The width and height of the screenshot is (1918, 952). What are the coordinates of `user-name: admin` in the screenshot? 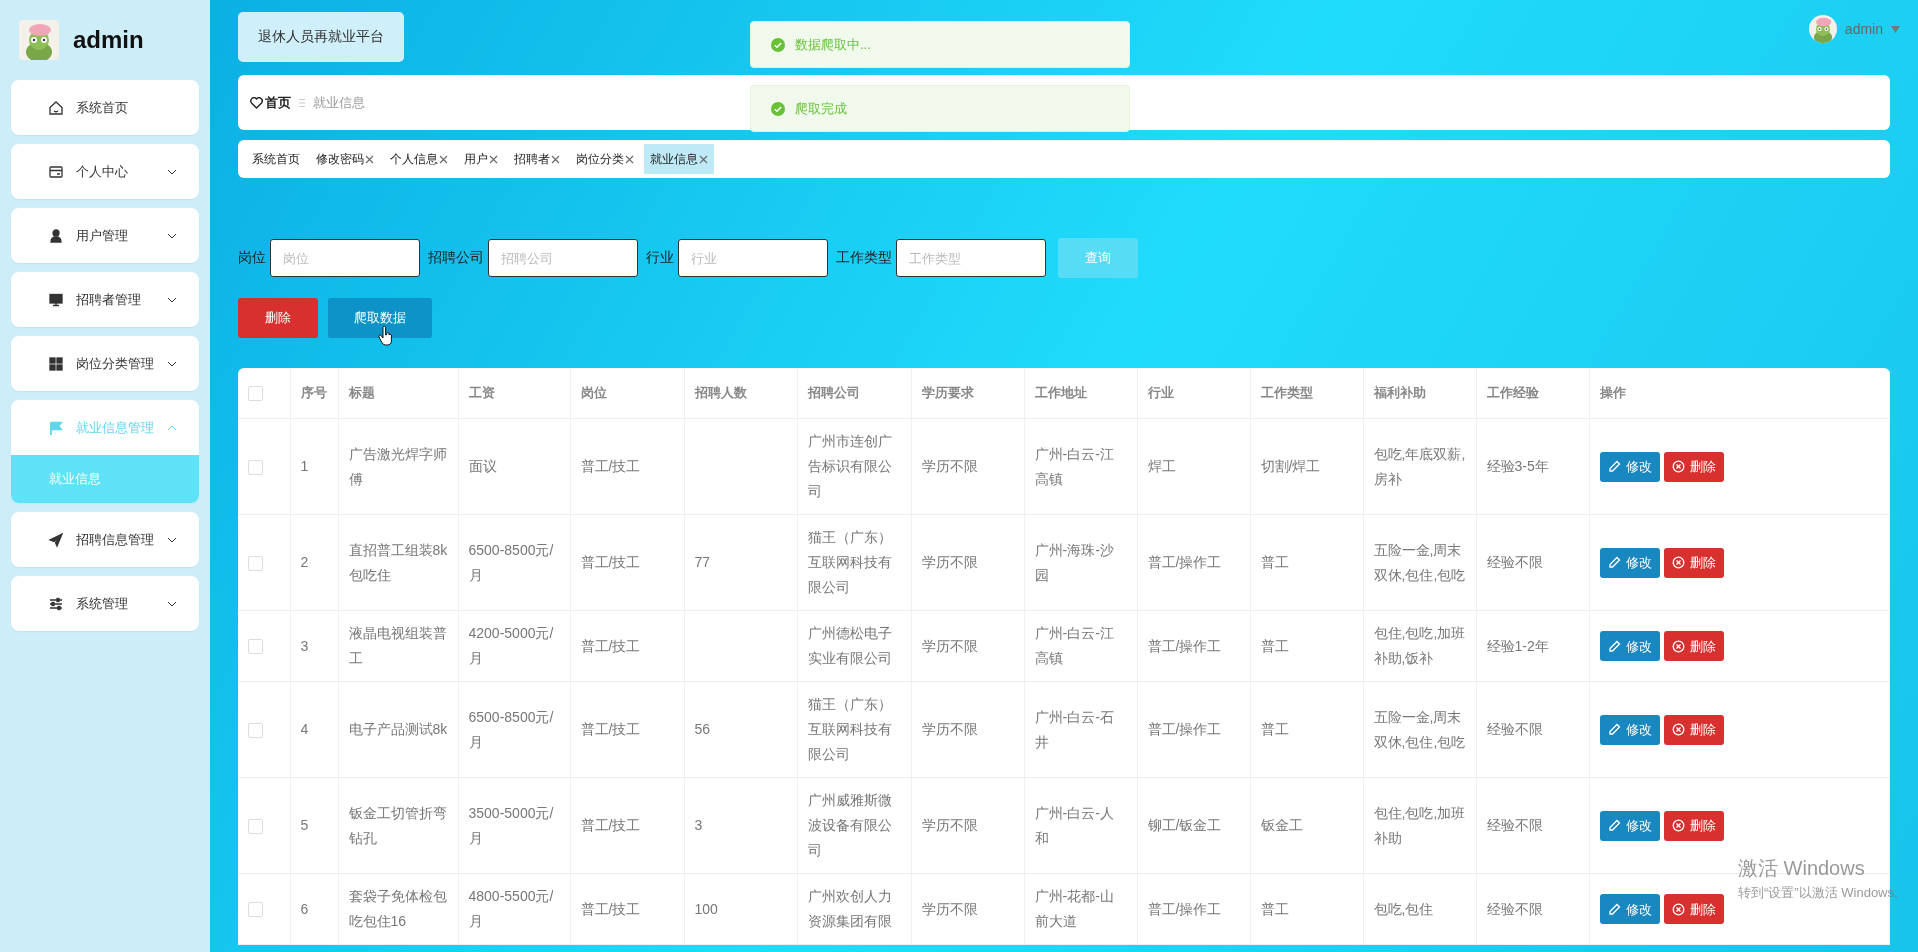 It's located at (1863, 29).